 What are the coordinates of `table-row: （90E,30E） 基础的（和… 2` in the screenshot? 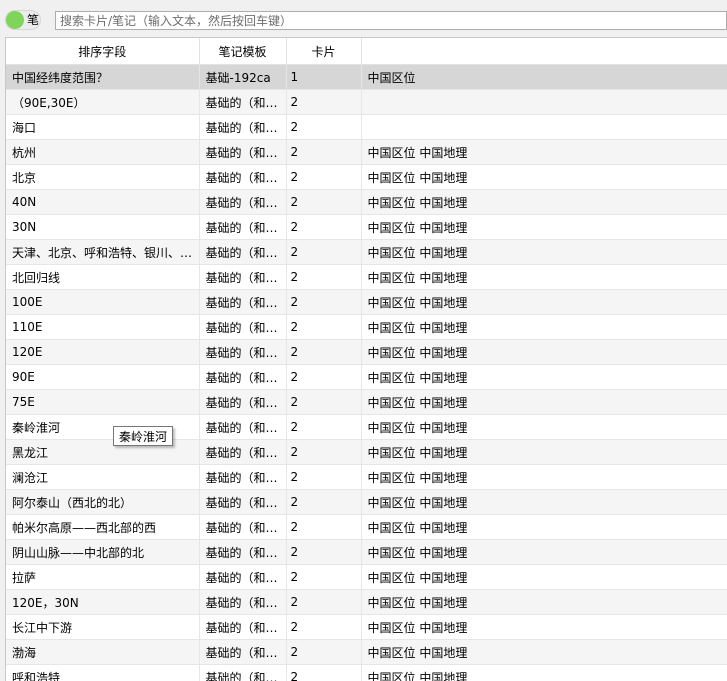 It's located at (366, 102).